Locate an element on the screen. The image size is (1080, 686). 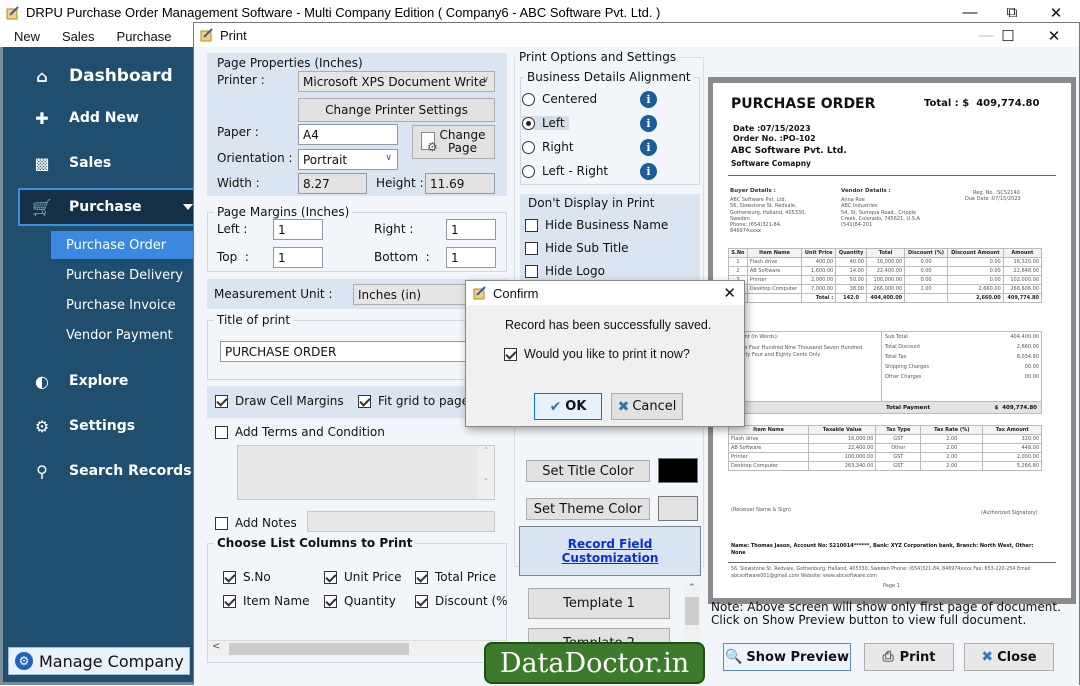
sidebar-item-dashboard: ⌂ Dashboard is located at coordinates (103, 76).